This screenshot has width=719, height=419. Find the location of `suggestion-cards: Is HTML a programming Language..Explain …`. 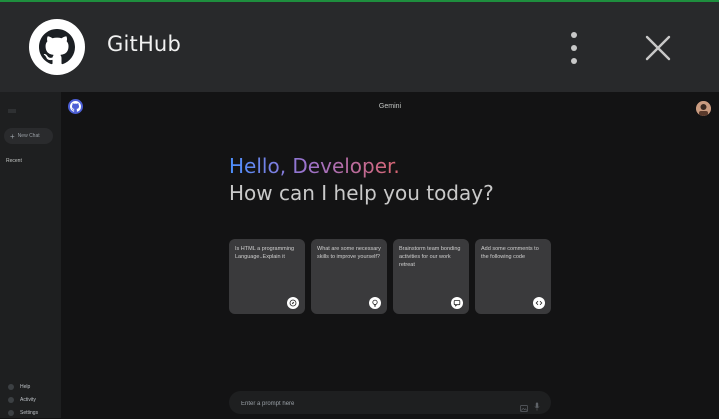

suggestion-cards: Is HTML a programming Language..Explain … is located at coordinates (390, 276).